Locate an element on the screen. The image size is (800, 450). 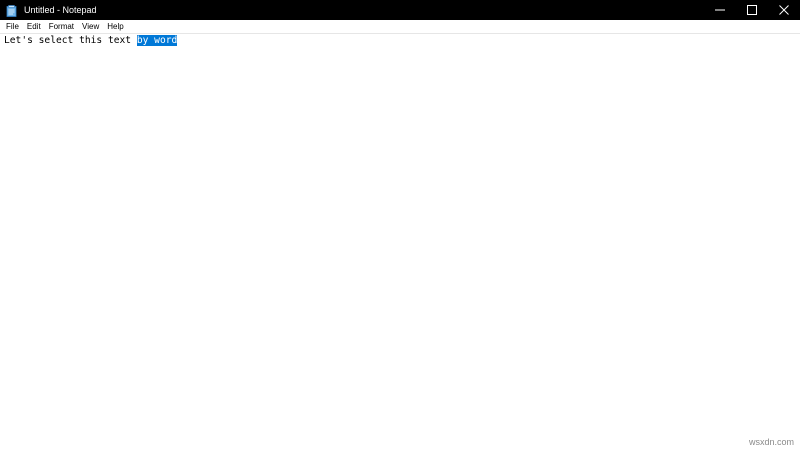
menu-file: File is located at coordinates (12, 26).